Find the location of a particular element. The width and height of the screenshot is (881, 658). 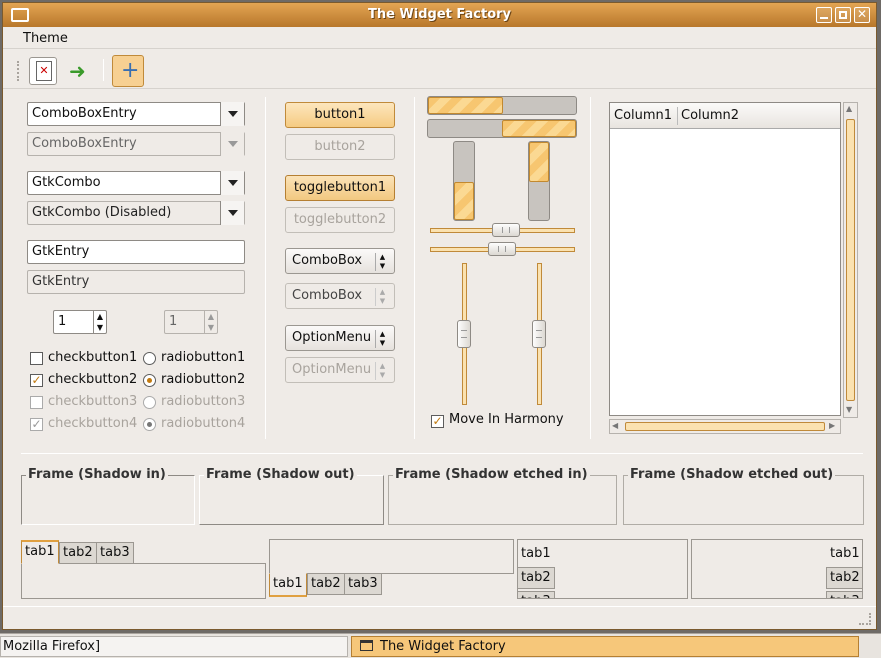

vertical-scroll-thumb is located at coordinates (850, 260).